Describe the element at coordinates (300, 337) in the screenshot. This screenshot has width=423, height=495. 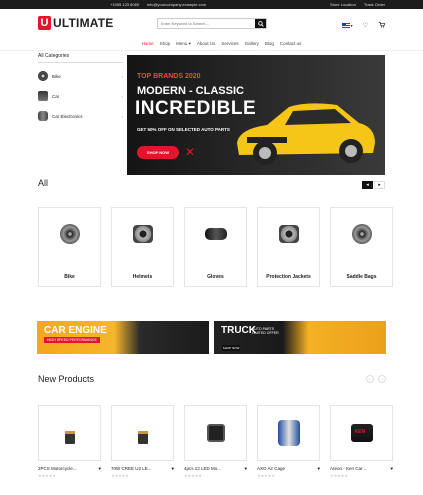
I see `promo-truck: TRUCK AUTO PARTS LIMITED OFFER SHOP NOW` at that location.